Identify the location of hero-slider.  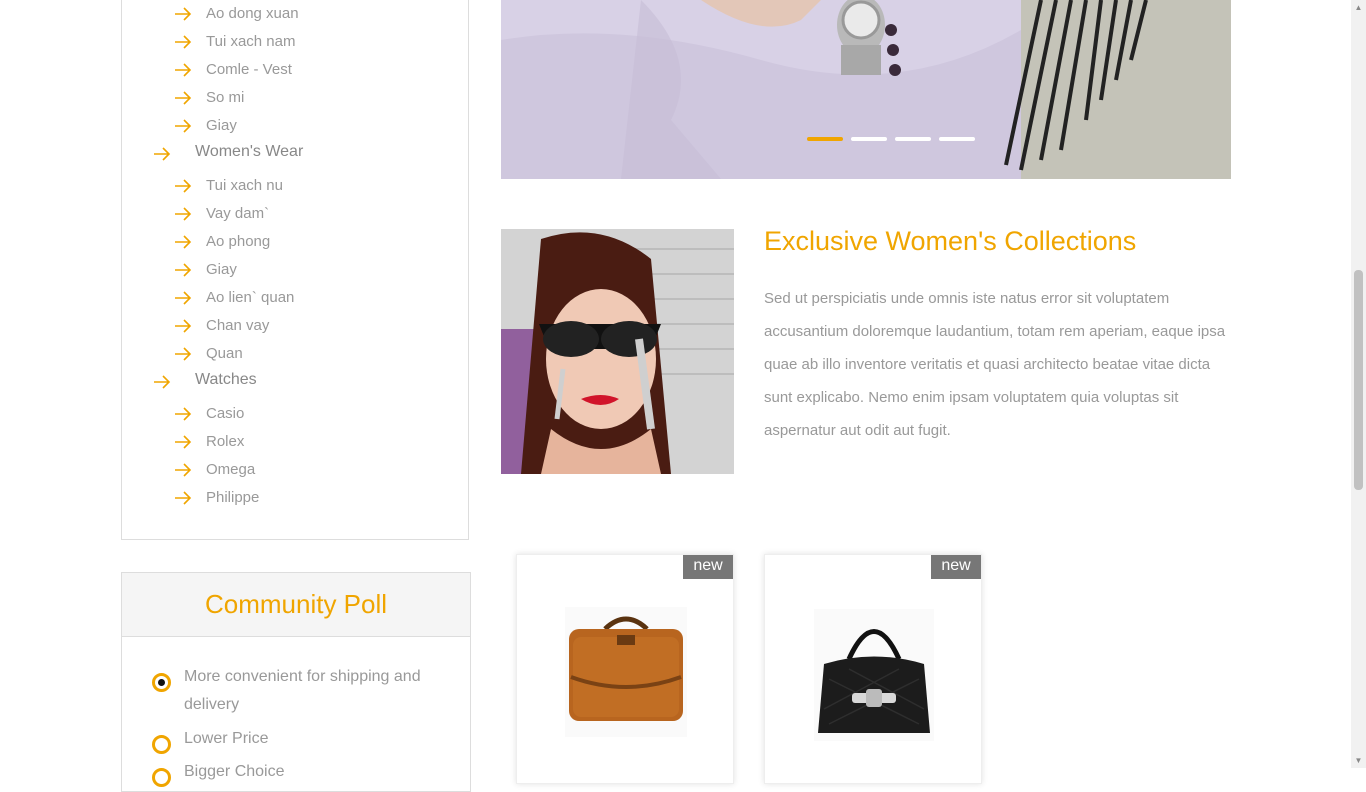
(866, 89).